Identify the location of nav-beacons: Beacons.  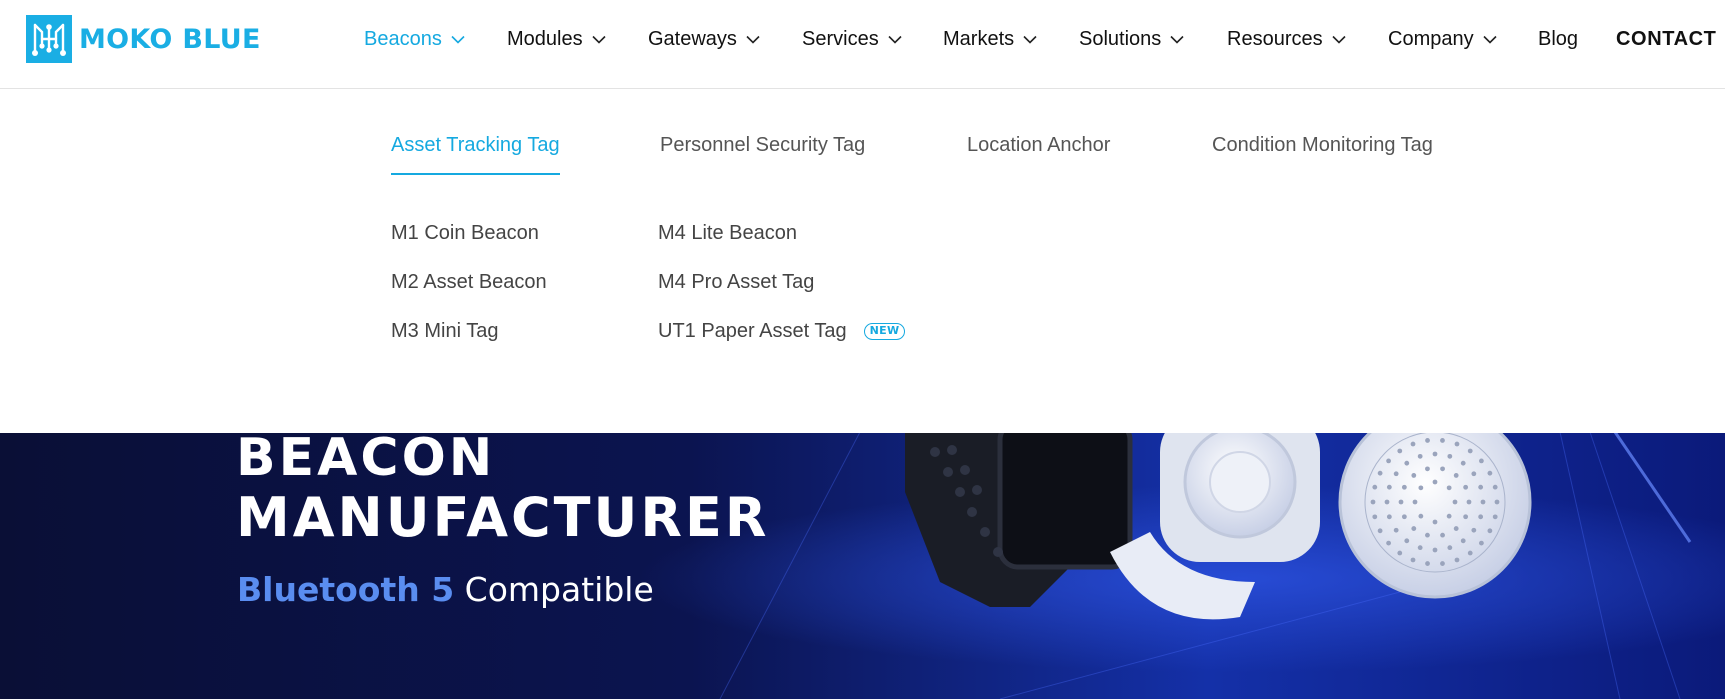
(414, 39).